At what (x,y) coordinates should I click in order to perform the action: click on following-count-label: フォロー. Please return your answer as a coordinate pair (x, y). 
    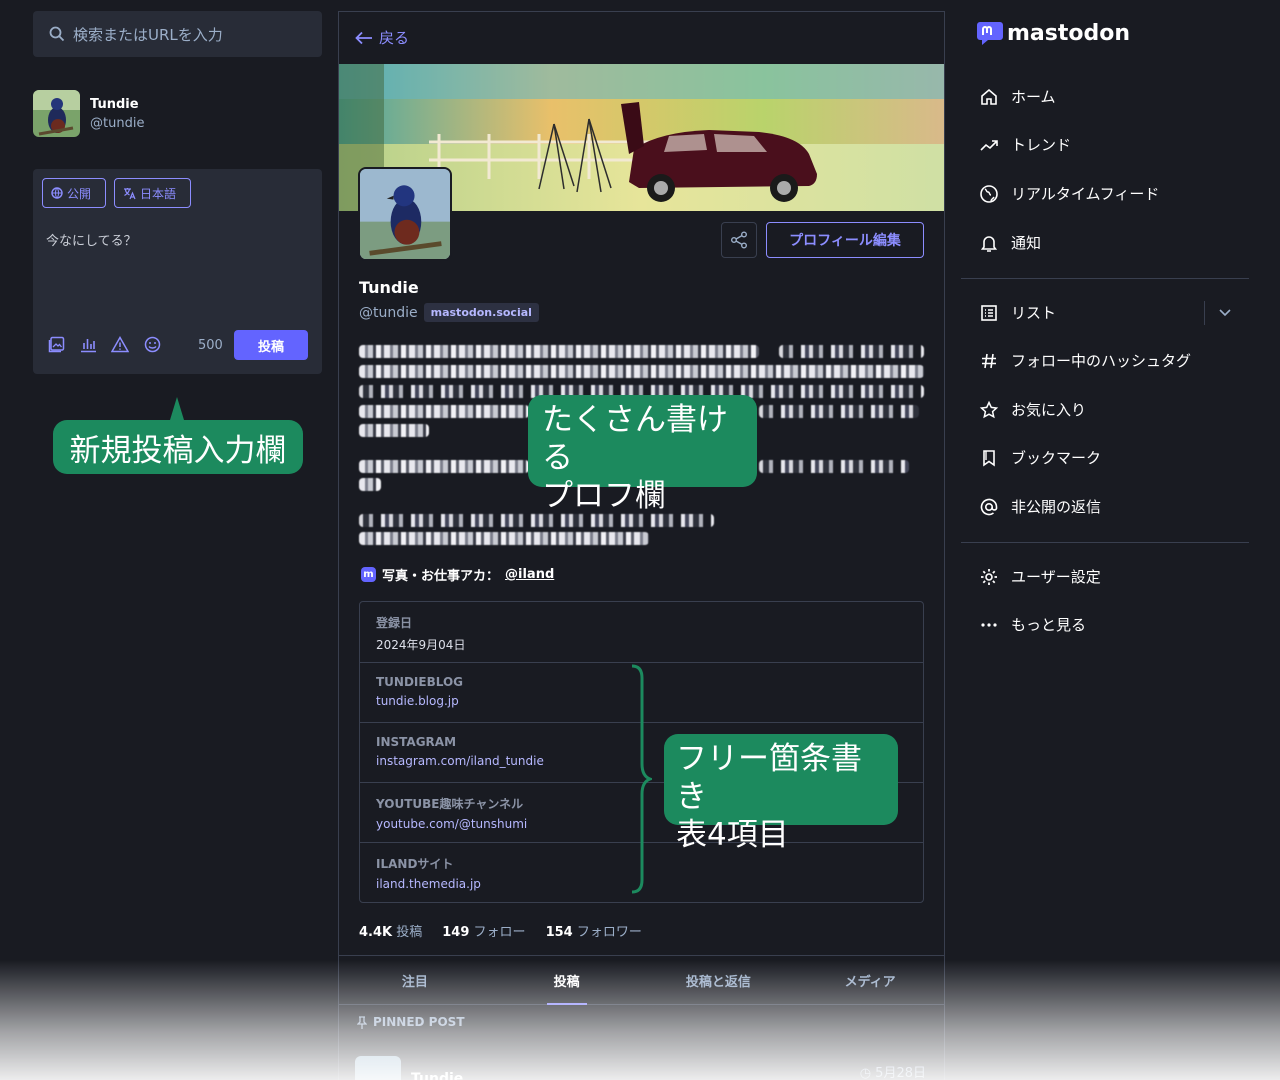
    Looking at the image, I should click on (499, 932).